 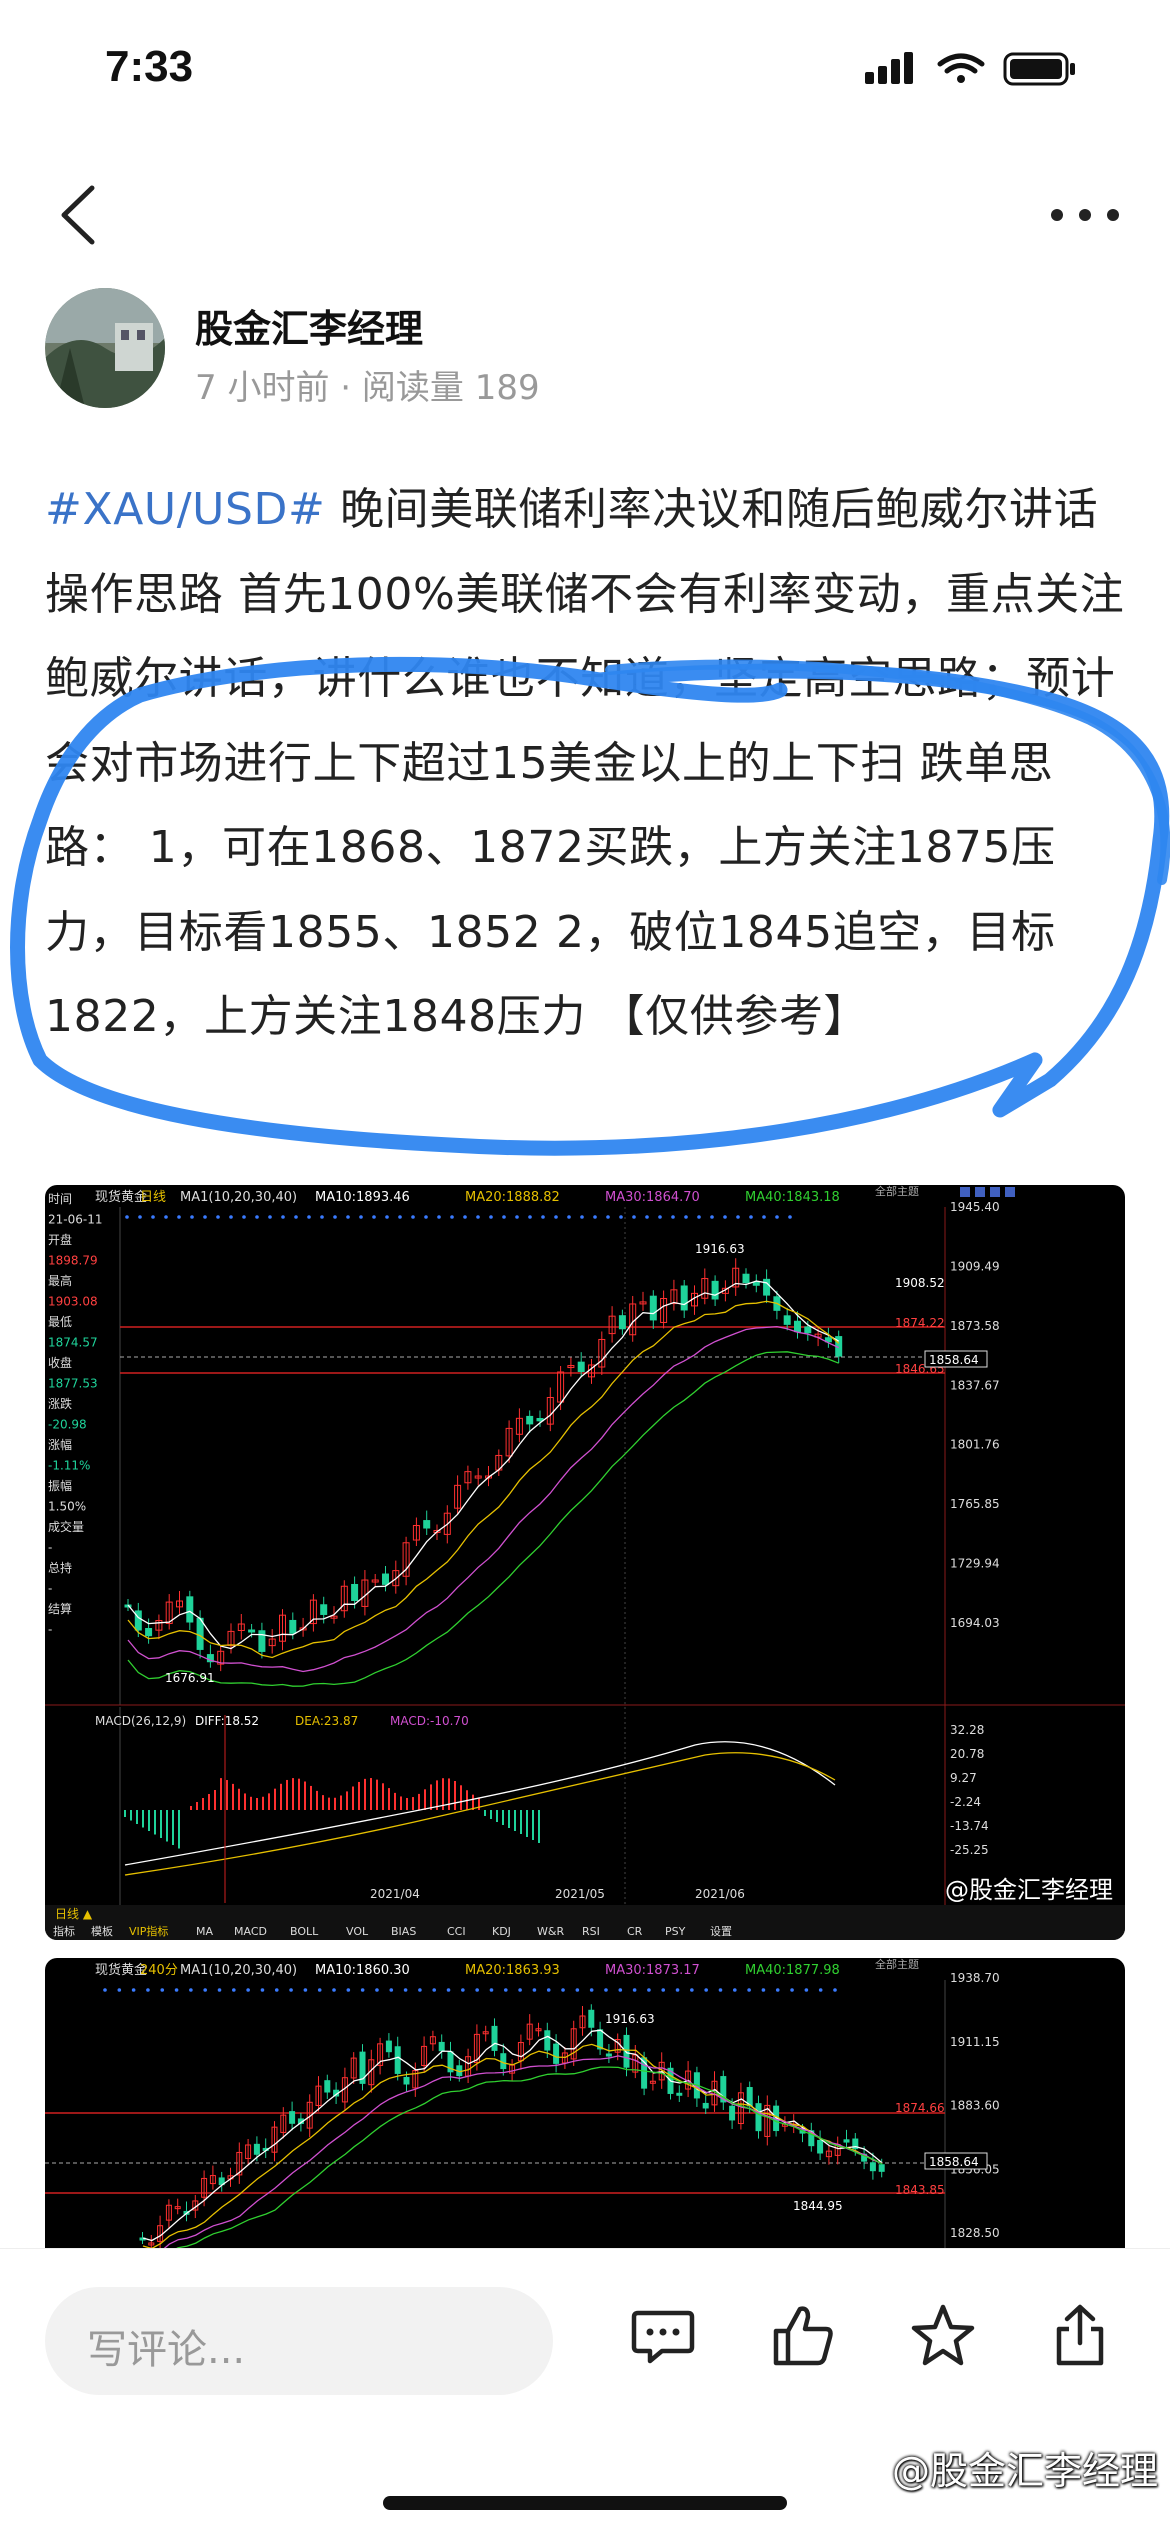 What do you see at coordinates (456, 1931) in the screenshot?
I see `indicator-tab: CCI` at bounding box center [456, 1931].